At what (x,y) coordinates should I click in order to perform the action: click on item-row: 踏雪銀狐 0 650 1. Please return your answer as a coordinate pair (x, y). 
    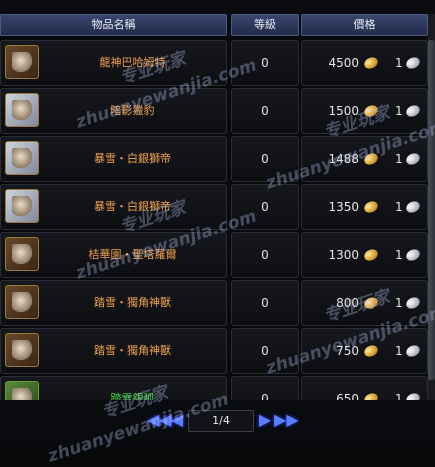
    Looking at the image, I should click on (217, 388).